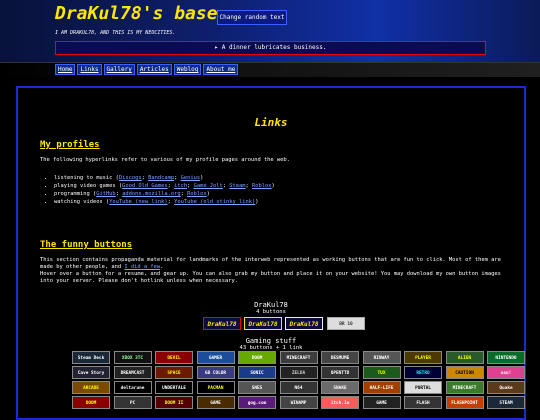 This screenshot has height=420, width=540. I want to click on drakul-group-title: DraKul78, so click(271, 305).